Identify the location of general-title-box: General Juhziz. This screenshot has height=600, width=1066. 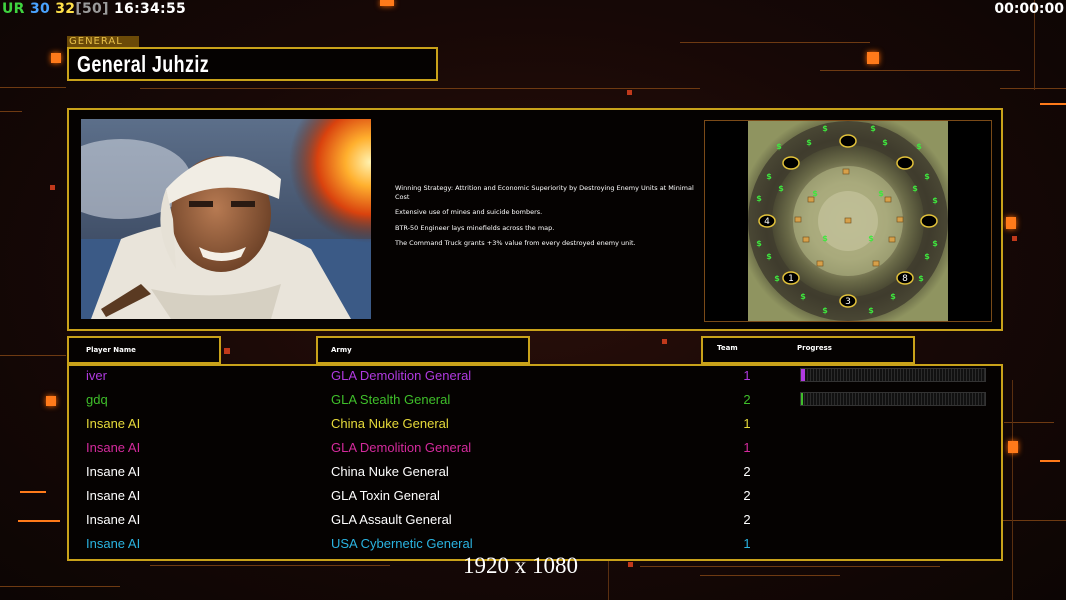
(252, 64).